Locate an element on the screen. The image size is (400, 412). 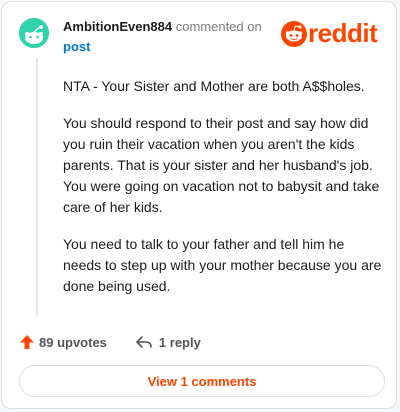
view-comments-button: View 1 comments is located at coordinates (202, 381).